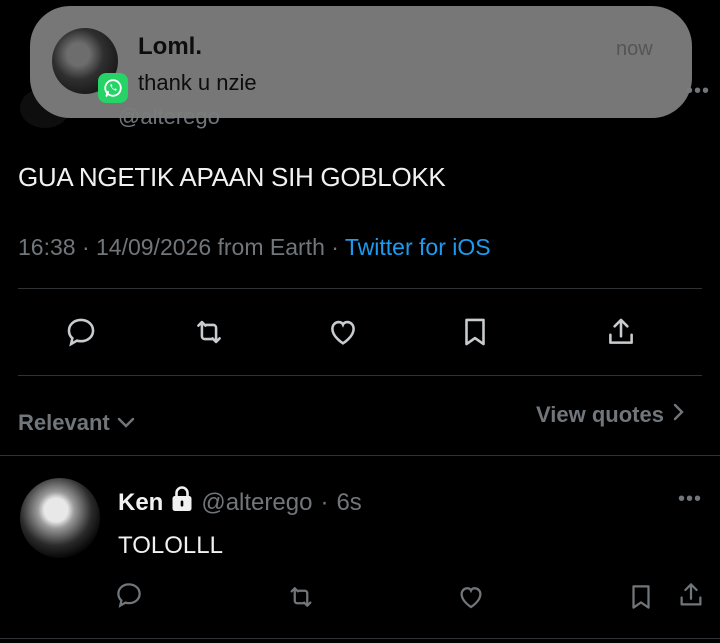 The image size is (720, 643). I want to click on reply-author-handle: @alterego, so click(256, 503).